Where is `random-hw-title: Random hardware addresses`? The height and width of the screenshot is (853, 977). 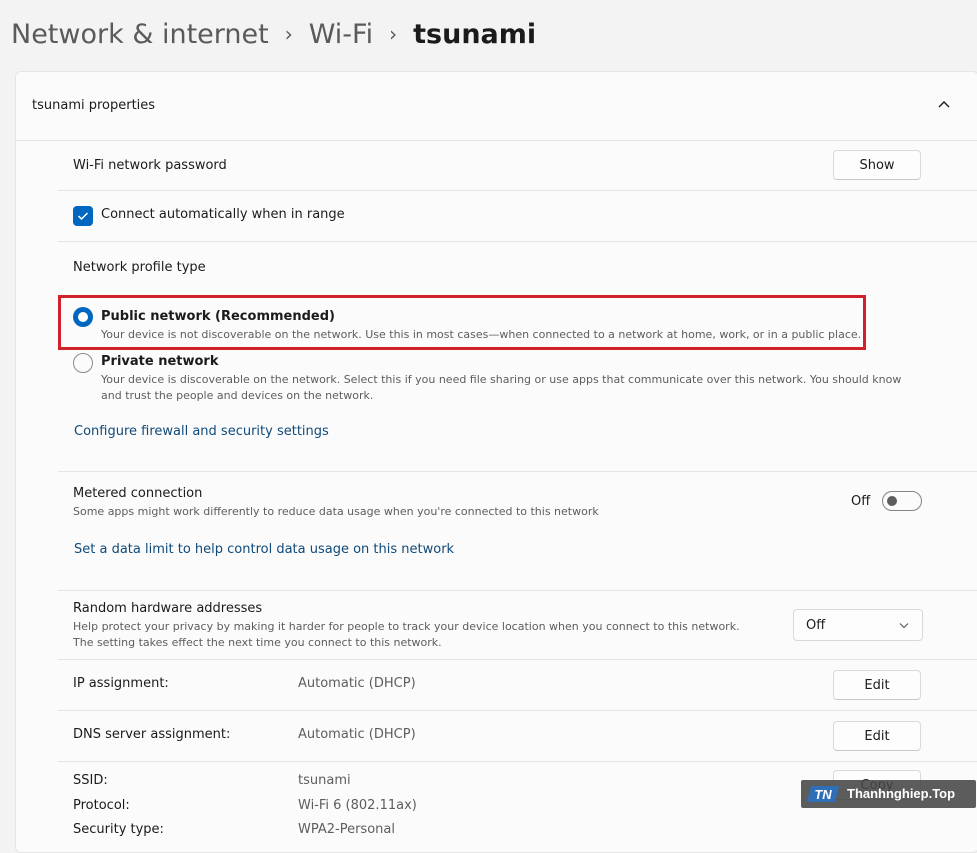 random-hw-title: Random hardware addresses is located at coordinates (168, 608).